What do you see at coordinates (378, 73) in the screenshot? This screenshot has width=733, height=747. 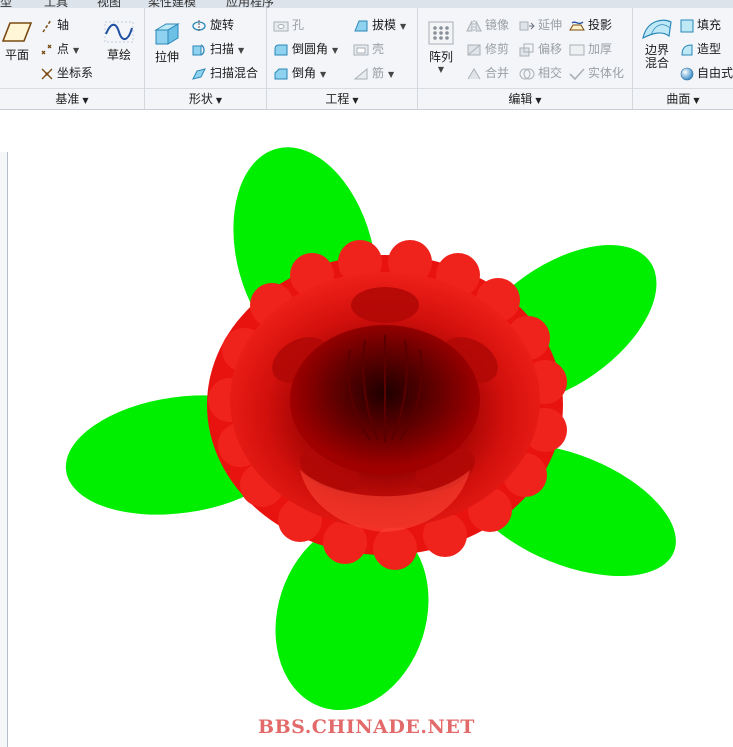 I see `rib-label: 筋` at bounding box center [378, 73].